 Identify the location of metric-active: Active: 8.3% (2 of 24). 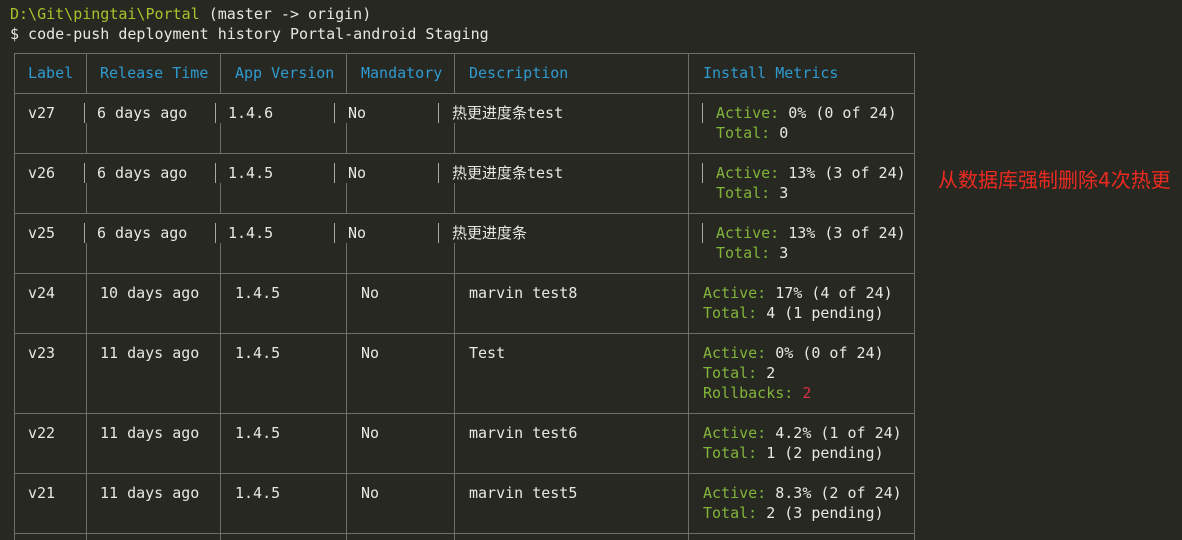
(802, 493).